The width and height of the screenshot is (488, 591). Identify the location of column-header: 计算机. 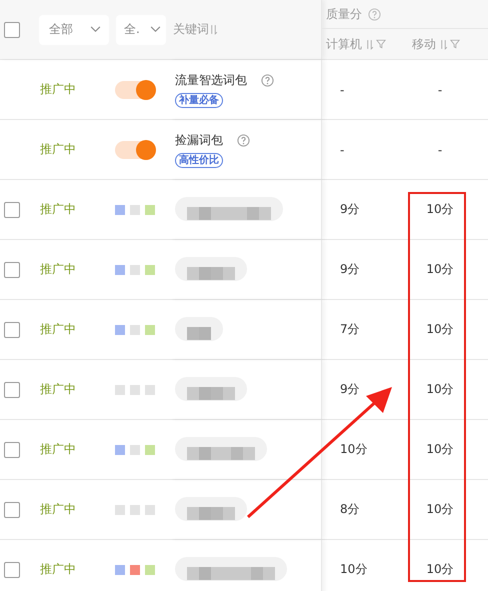
(344, 44).